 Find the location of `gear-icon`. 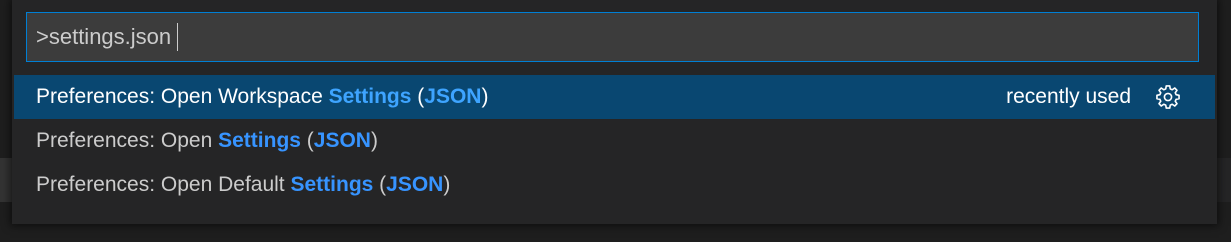

gear-icon is located at coordinates (1168, 97).